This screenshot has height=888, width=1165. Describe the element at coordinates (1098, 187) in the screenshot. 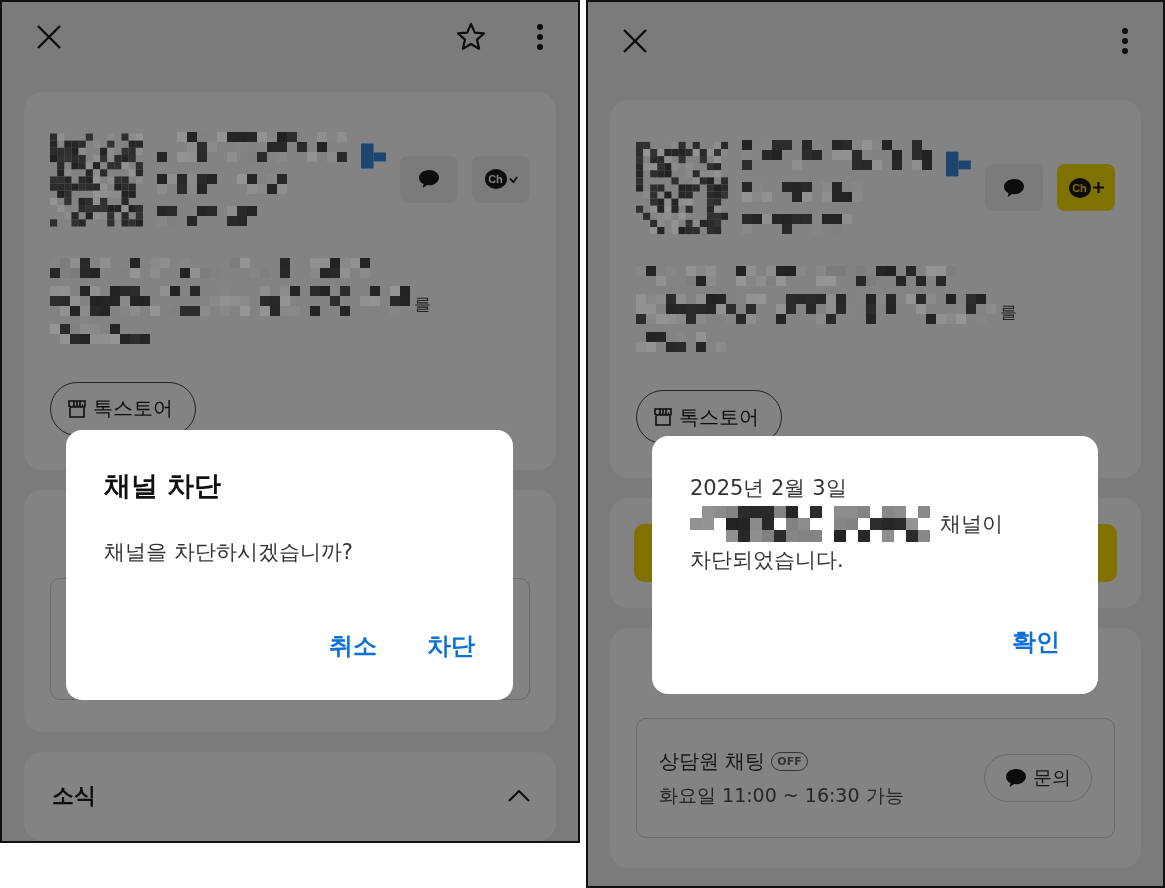

I see `plus-icon` at that location.